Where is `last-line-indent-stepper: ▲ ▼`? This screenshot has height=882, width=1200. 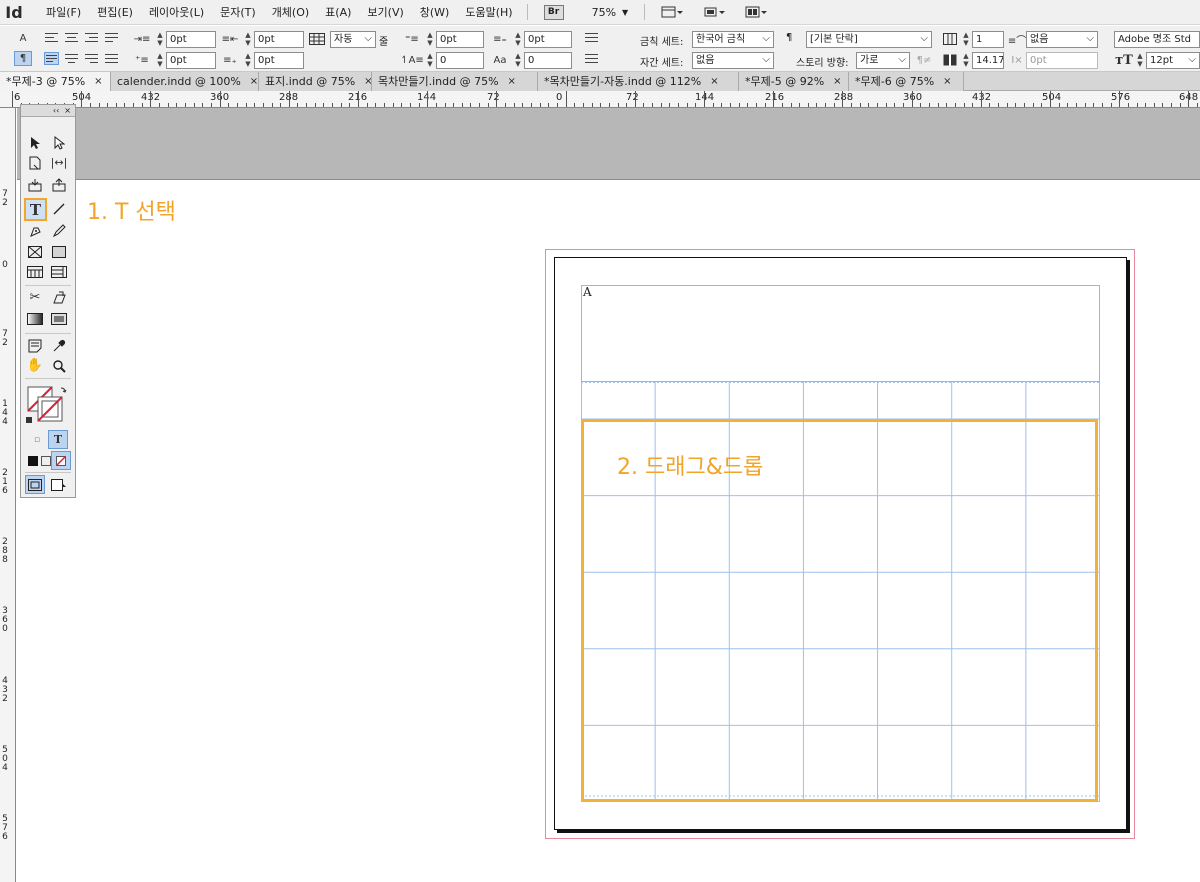 last-line-indent-stepper: ▲ ▼ is located at coordinates (248, 60).